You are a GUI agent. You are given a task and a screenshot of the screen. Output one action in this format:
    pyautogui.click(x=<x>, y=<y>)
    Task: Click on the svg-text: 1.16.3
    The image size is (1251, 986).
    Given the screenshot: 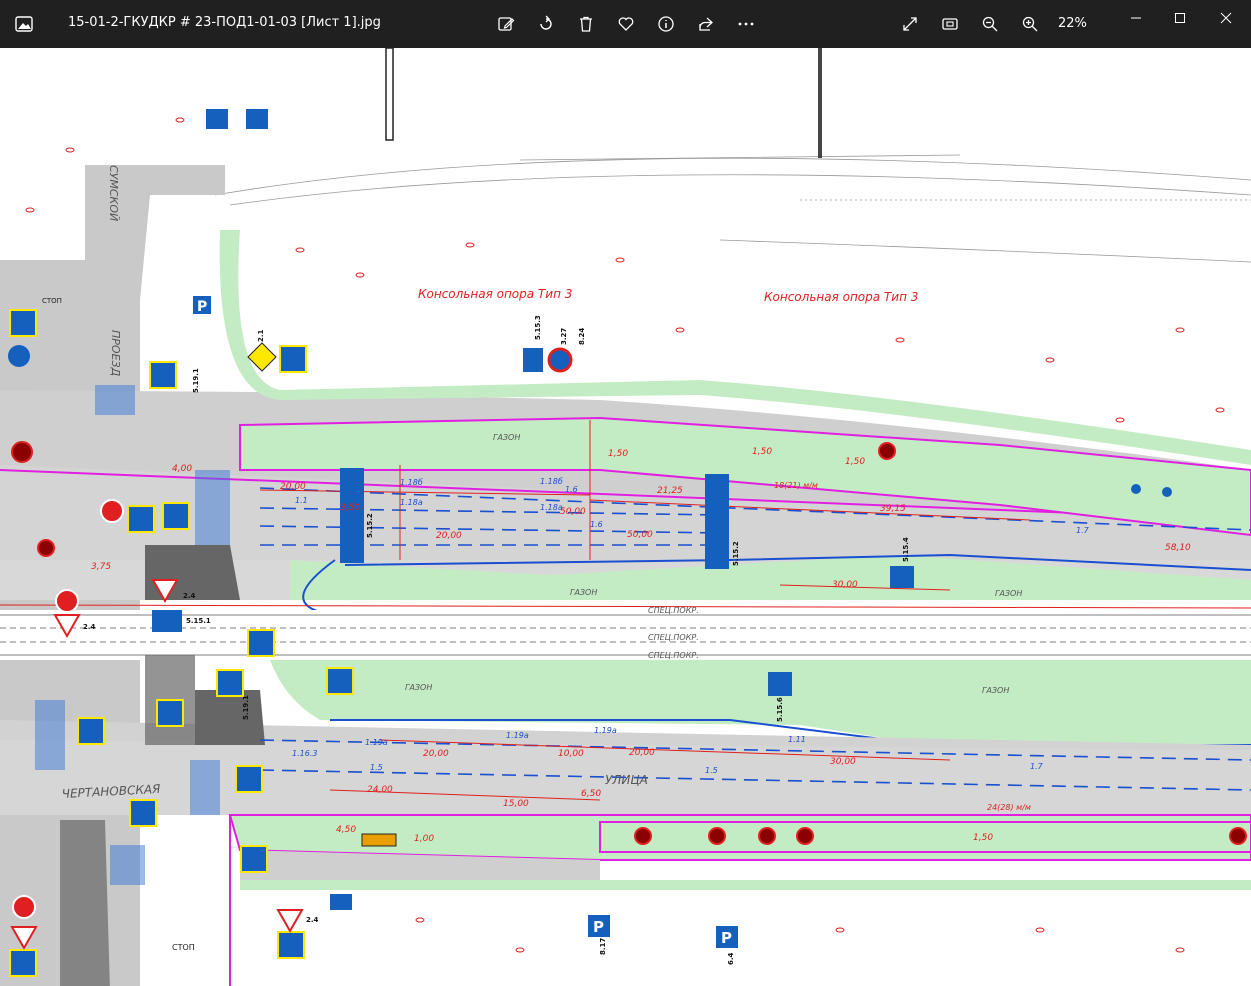 What is the action you would take?
    pyautogui.click(x=304, y=753)
    